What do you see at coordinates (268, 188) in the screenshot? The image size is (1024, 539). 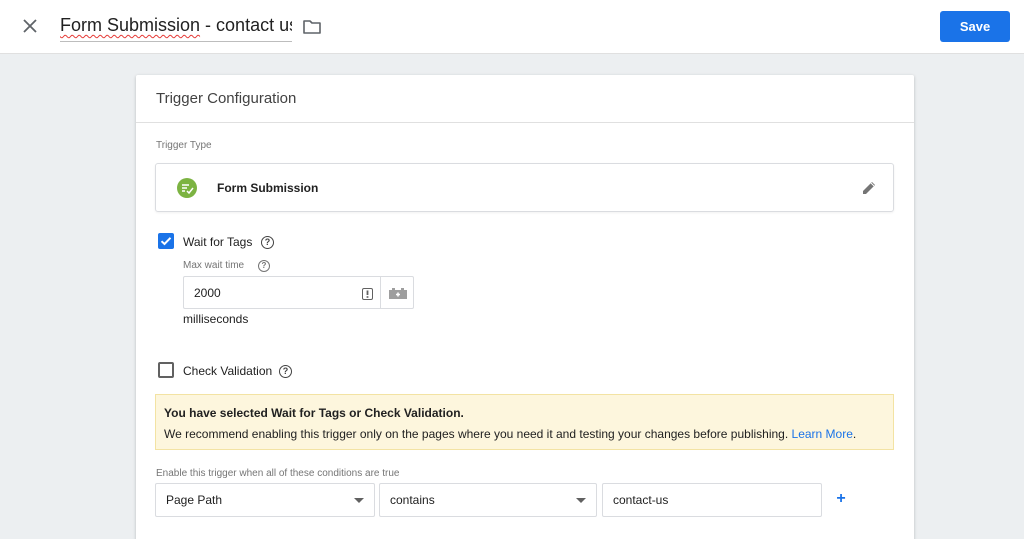 I see `trigger-type-name: Form Submission` at bounding box center [268, 188].